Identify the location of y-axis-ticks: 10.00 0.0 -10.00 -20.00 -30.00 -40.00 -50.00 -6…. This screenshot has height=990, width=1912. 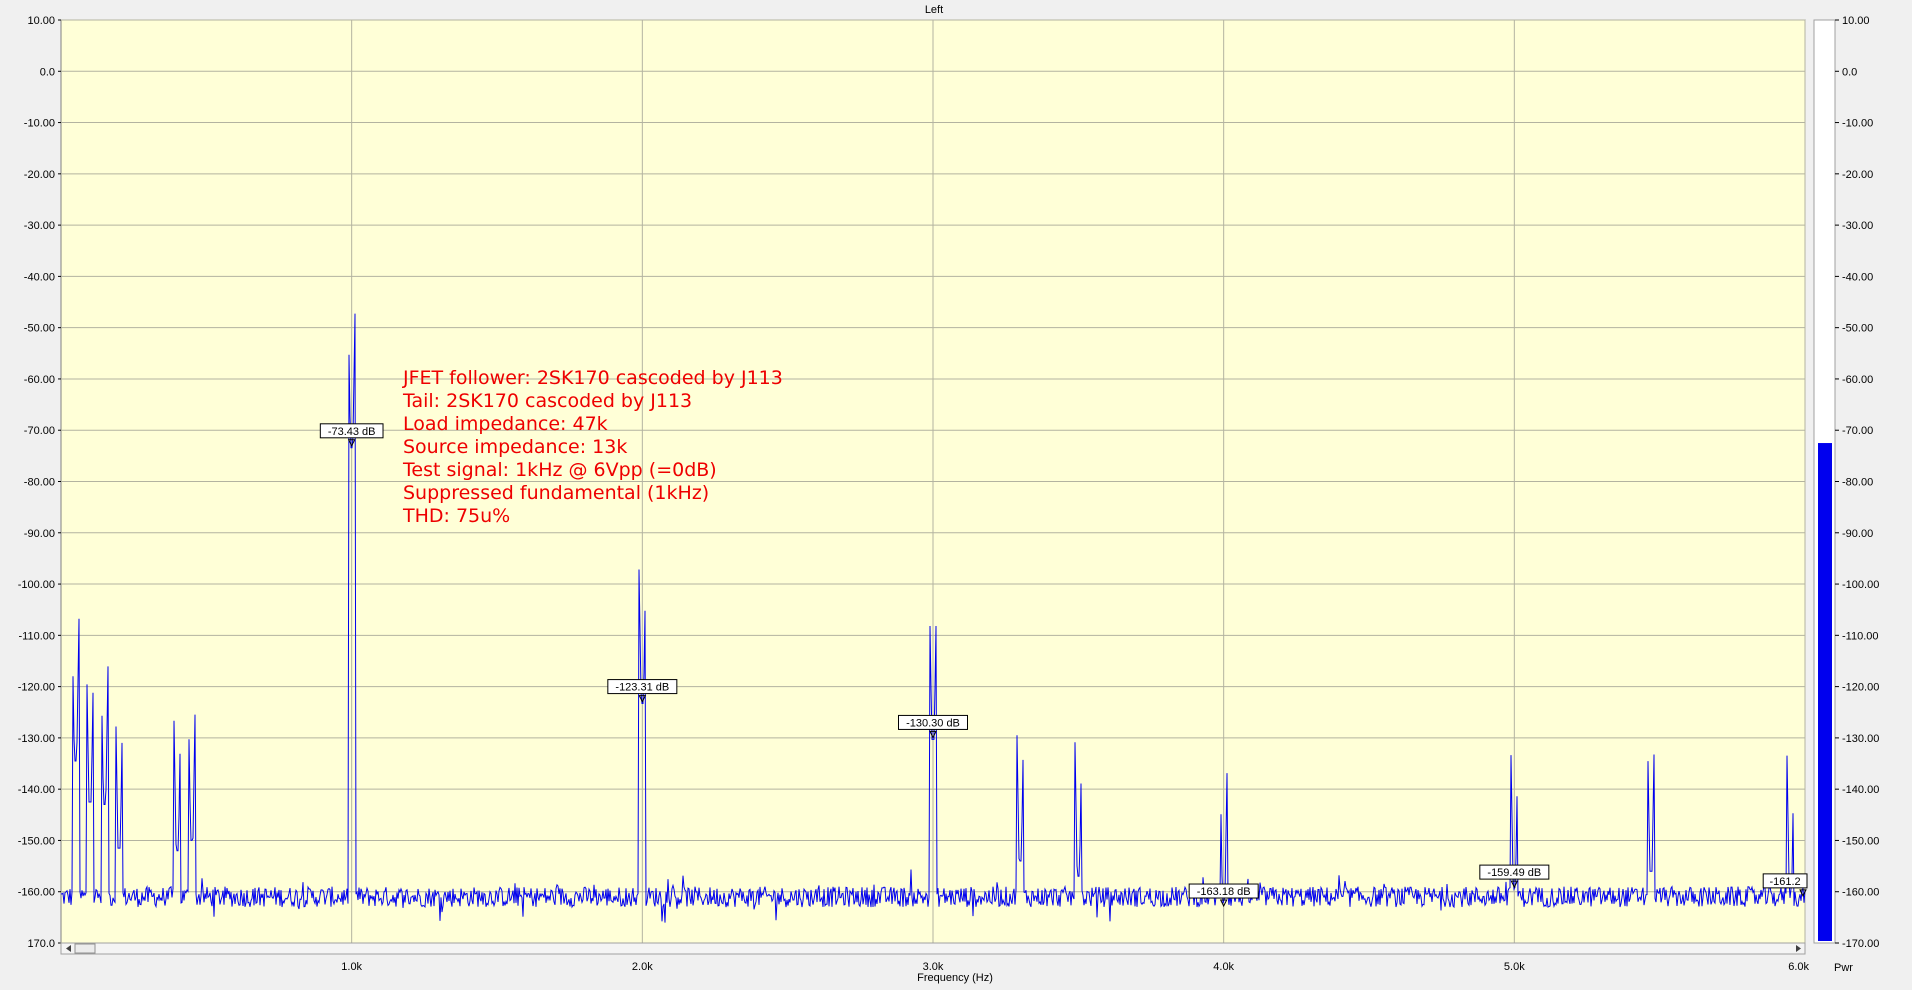
(39, 482).